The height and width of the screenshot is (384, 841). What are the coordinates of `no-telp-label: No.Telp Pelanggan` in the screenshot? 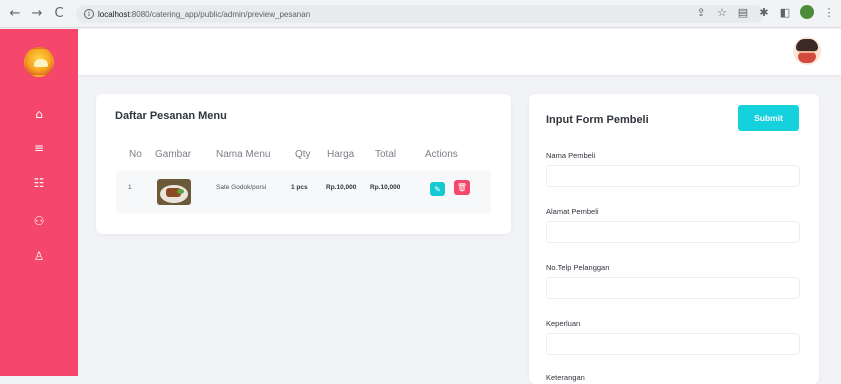 It's located at (578, 267).